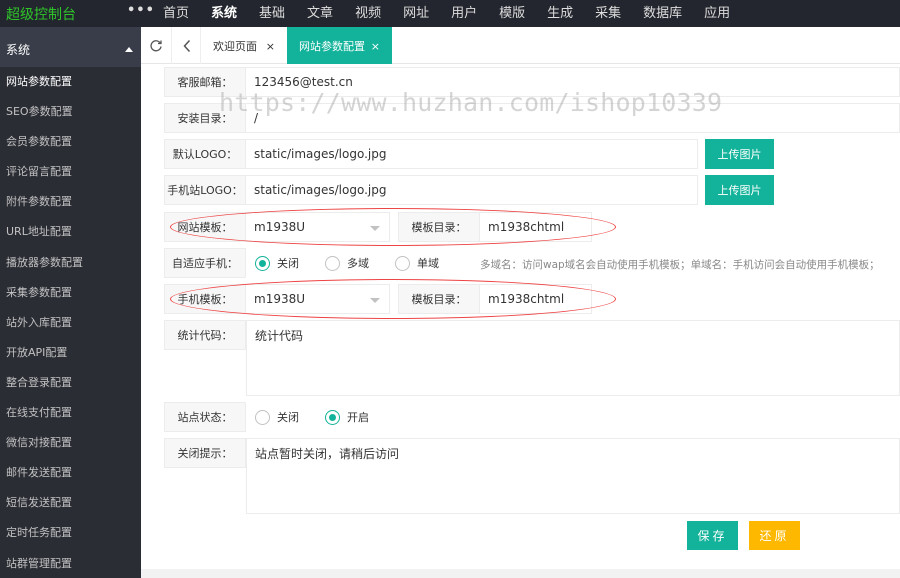  Describe the element at coordinates (332, 46) in the screenshot. I see `tab-site-config-label: 网站参数配置` at that location.